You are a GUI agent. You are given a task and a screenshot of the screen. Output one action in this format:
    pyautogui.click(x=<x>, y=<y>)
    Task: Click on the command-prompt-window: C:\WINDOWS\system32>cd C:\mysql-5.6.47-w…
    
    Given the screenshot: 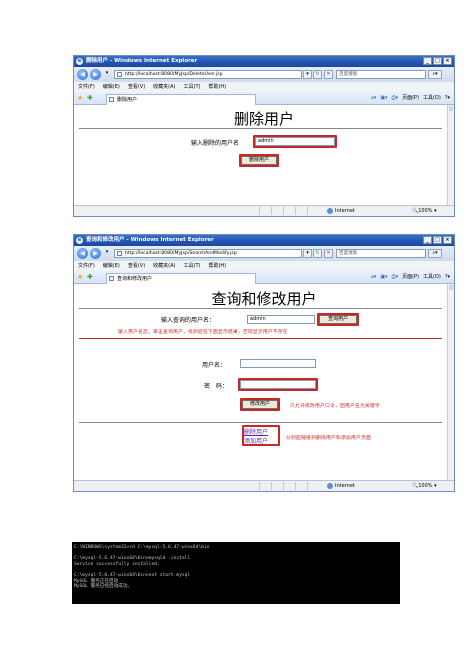 What is the action you would take?
    pyautogui.click(x=236, y=573)
    